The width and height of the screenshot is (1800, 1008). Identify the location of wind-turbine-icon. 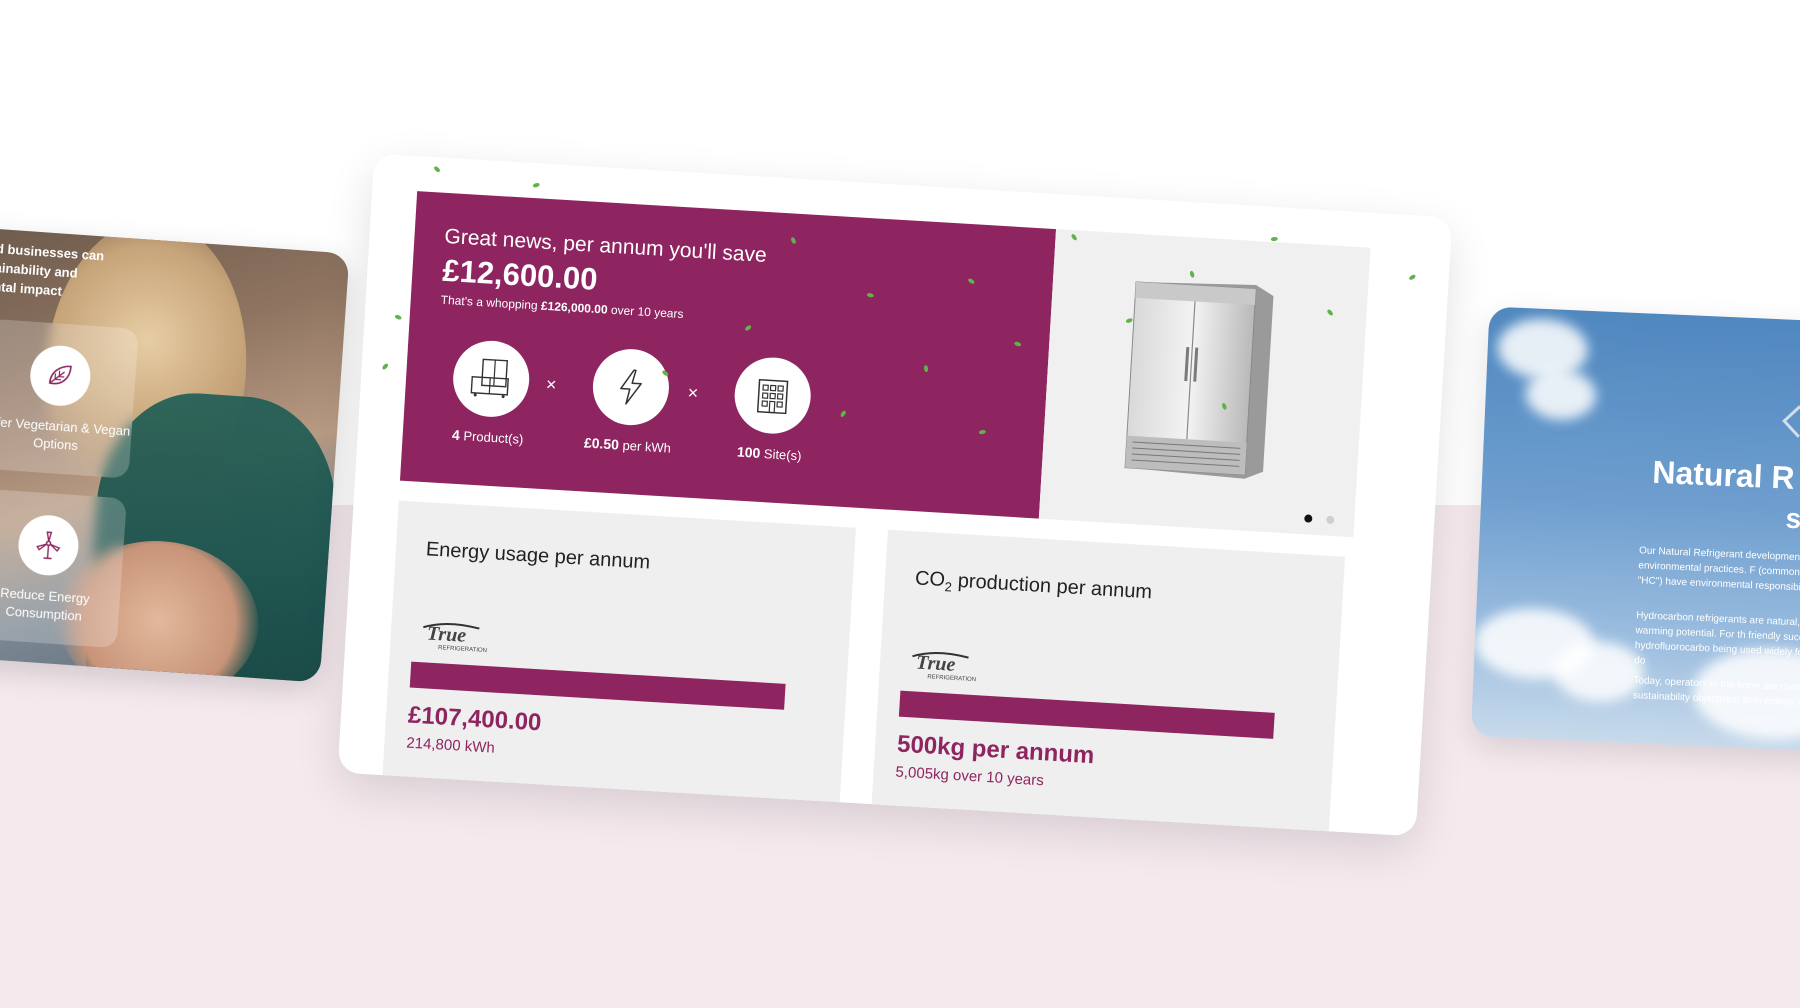
(48, 545).